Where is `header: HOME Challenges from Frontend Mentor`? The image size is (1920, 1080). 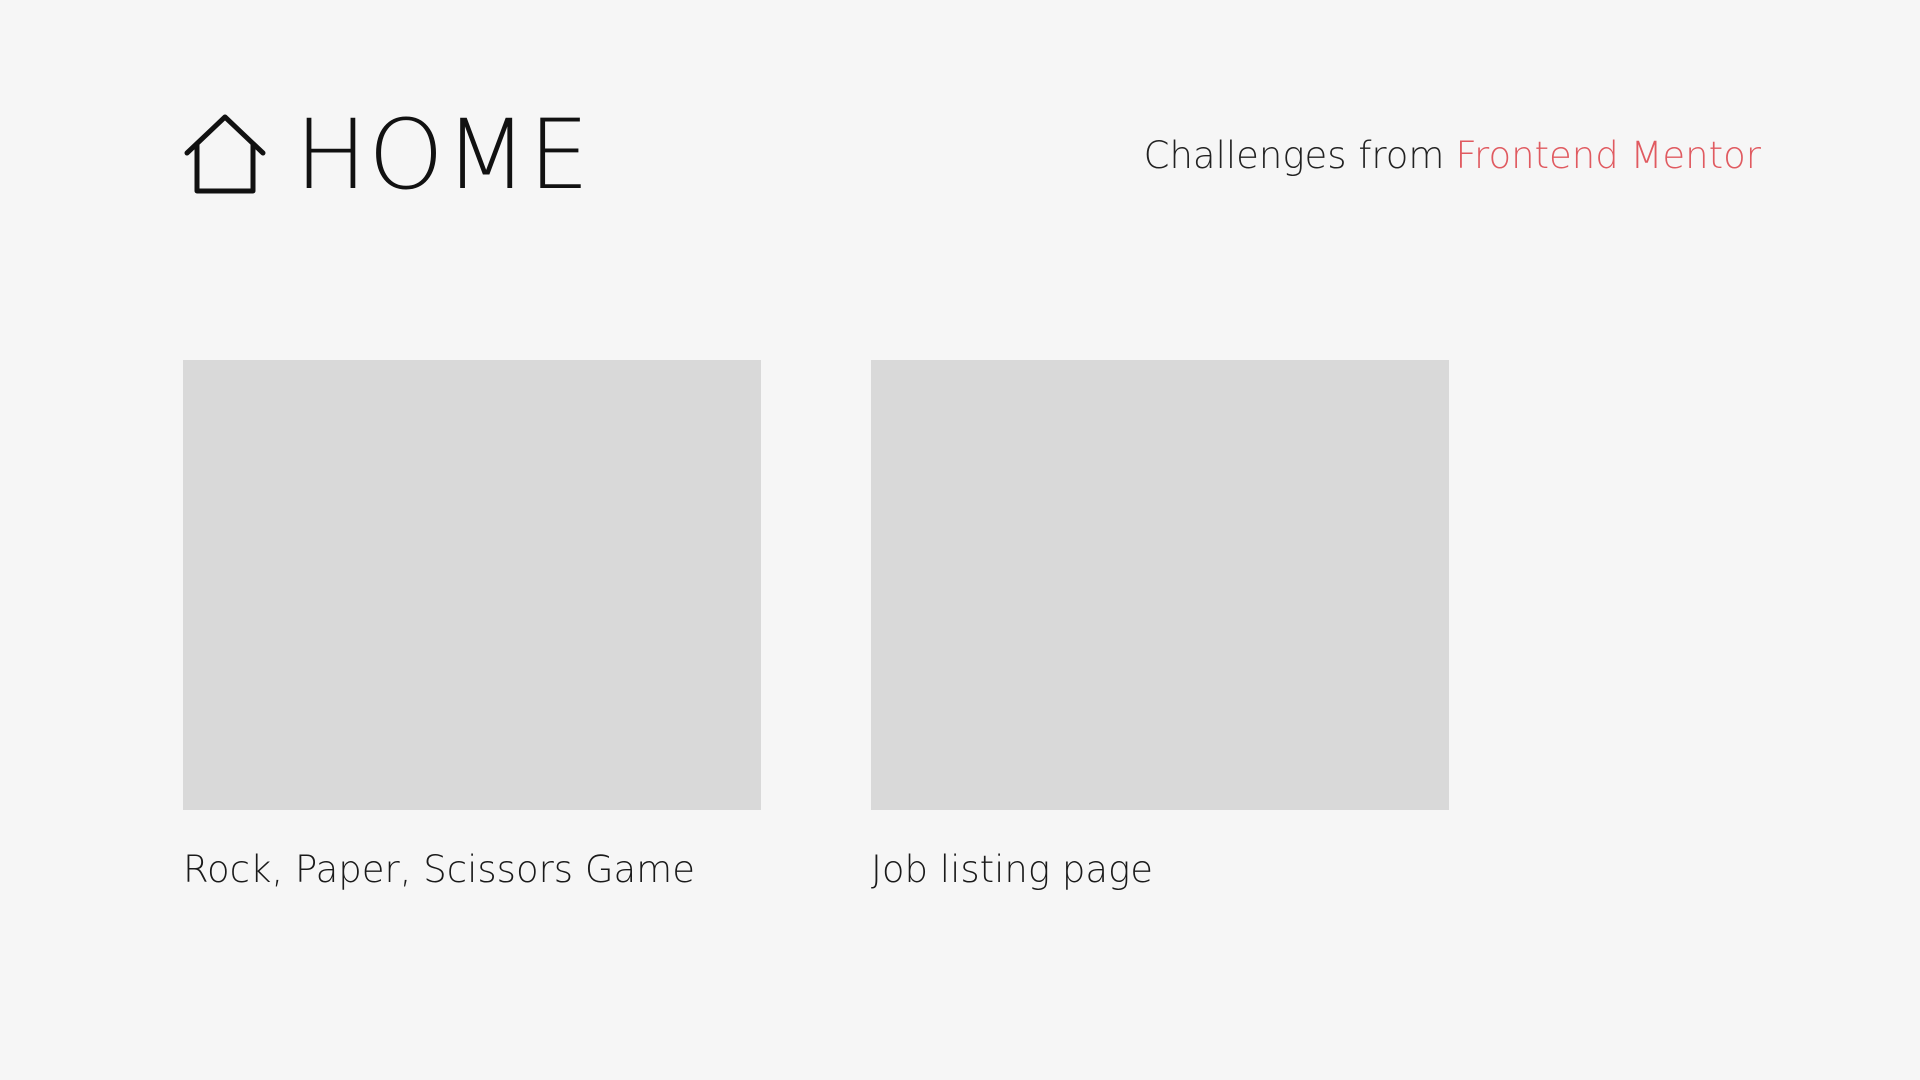
header: HOME Challenges from Frontend Mentor is located at coordinates (972, 155).